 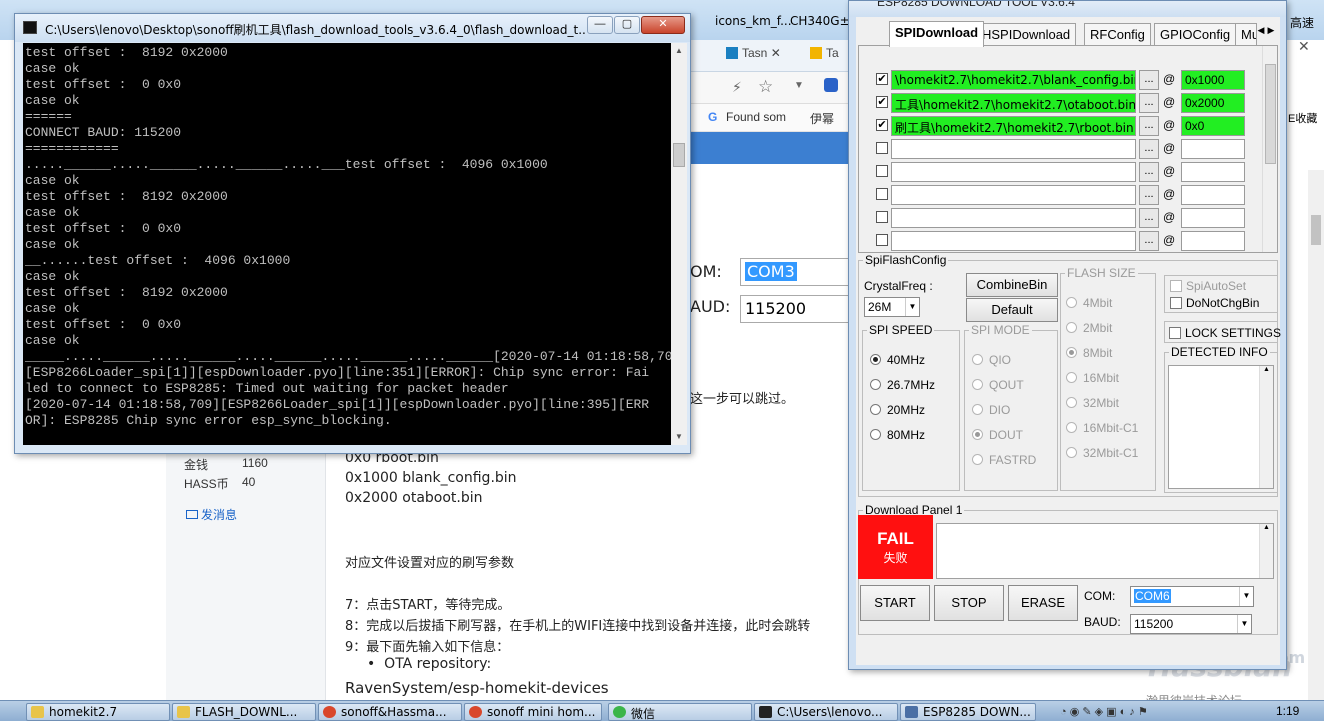 What do you see at coordinates (1089, 303) in the screenshot?
I see `flash-size-option: 4Mbit` at bounding box center [1089, 303].